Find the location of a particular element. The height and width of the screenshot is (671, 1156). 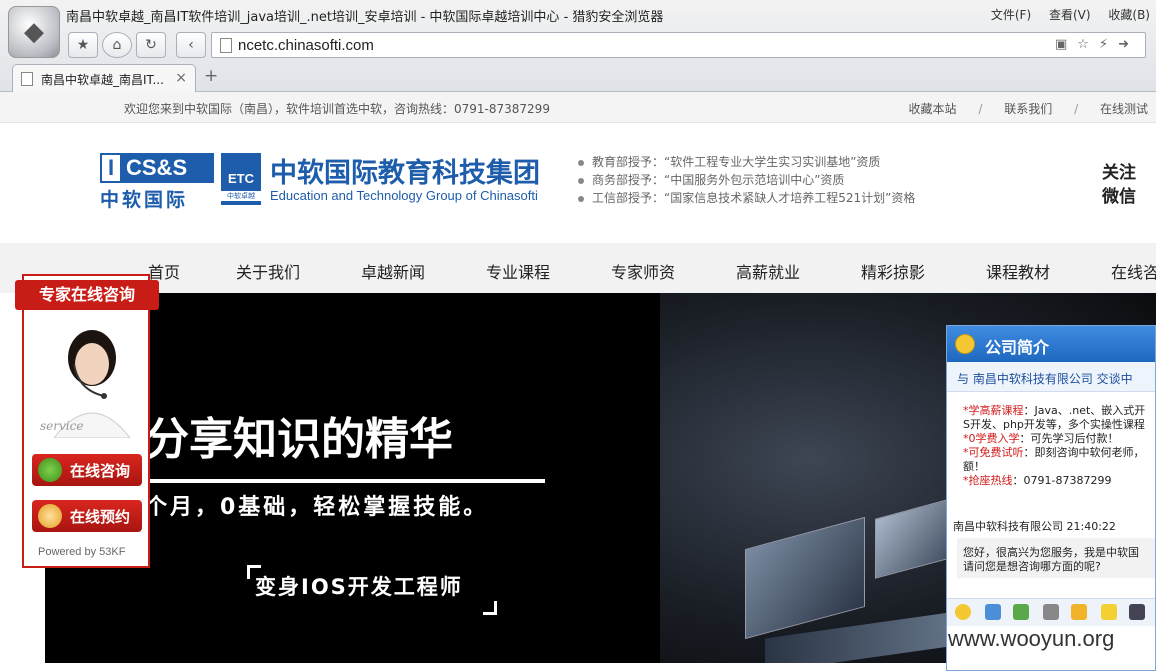

menu-favorites: 收藏(B) is located at coordinates (1129, 15).